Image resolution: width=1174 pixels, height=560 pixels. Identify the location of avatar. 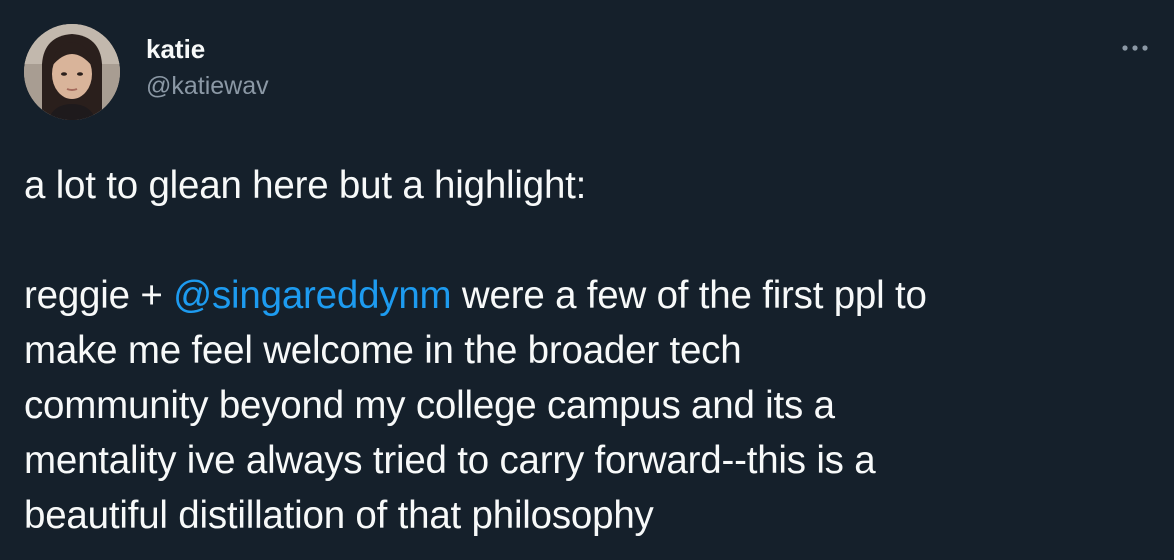
(72, 72).